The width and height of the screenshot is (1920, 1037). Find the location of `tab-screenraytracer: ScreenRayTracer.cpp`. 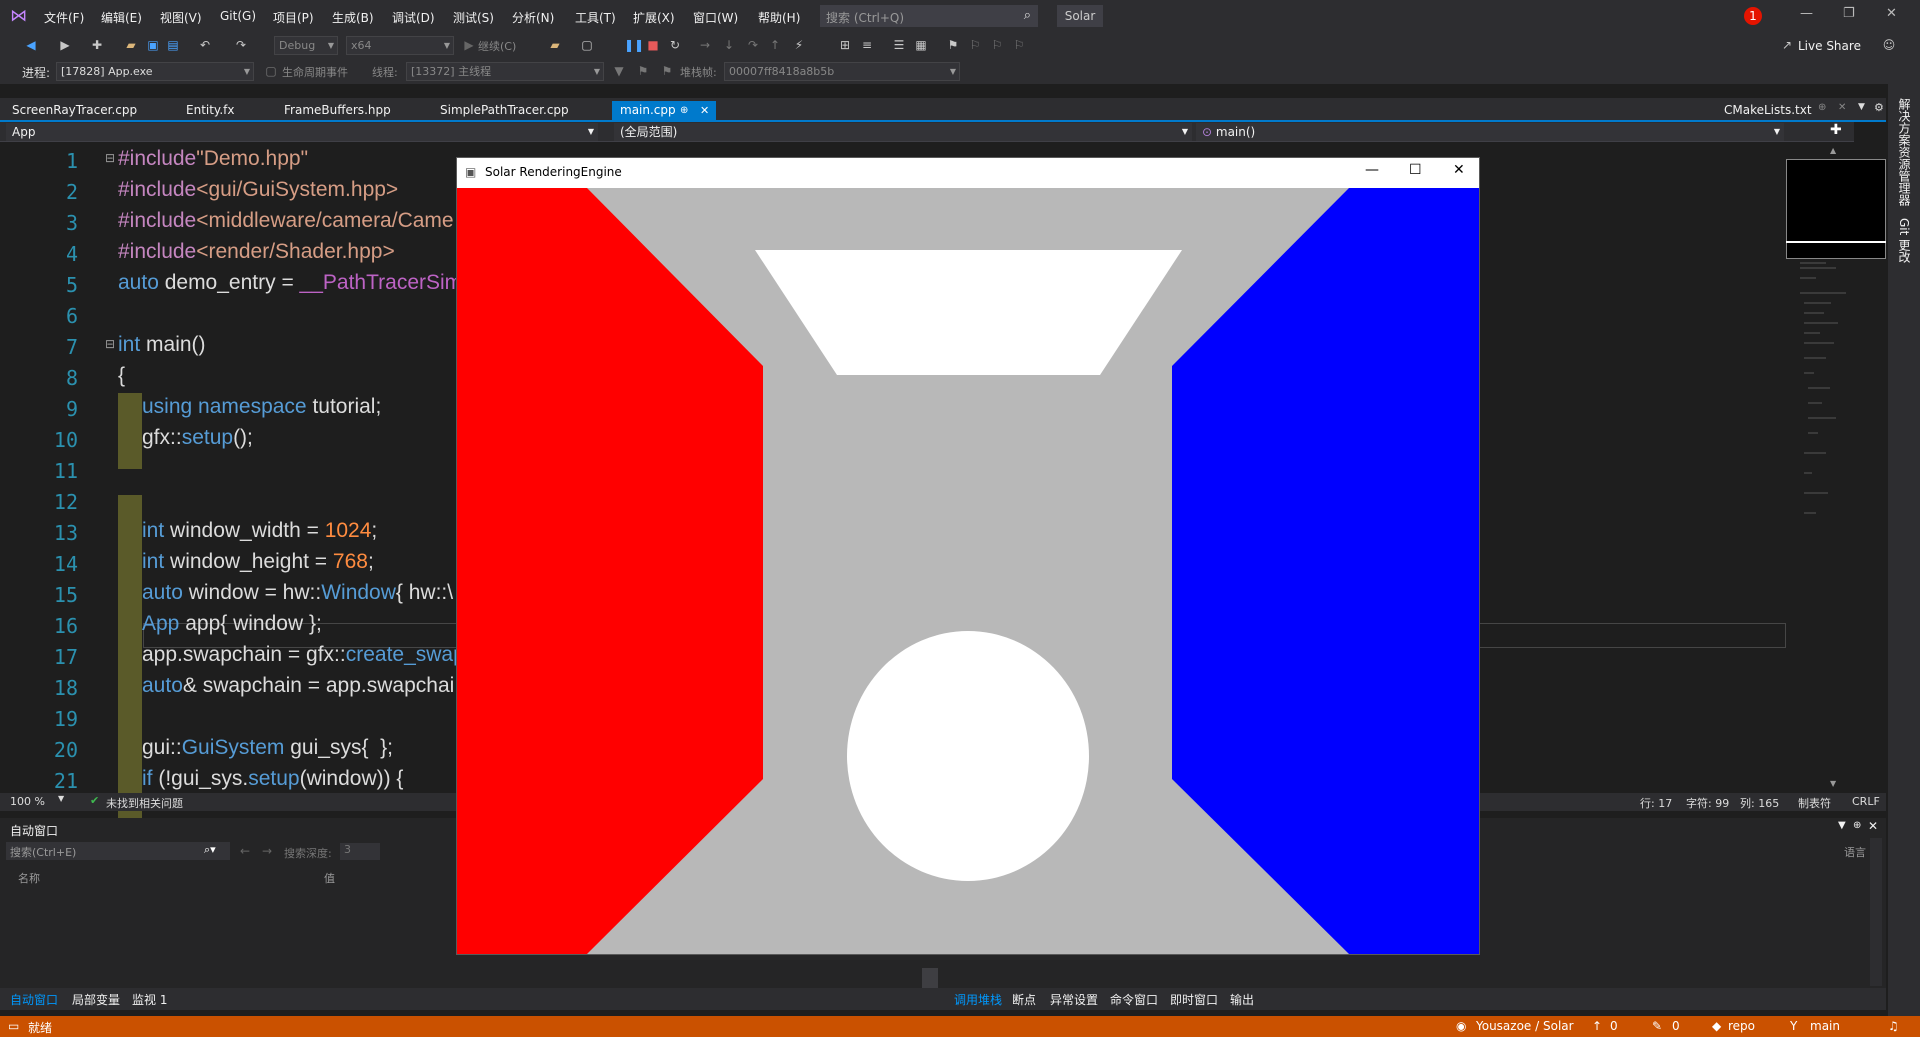

tab-screenraytracer: ScreenRayTracer.cpp is located at coordinates (74, 110).